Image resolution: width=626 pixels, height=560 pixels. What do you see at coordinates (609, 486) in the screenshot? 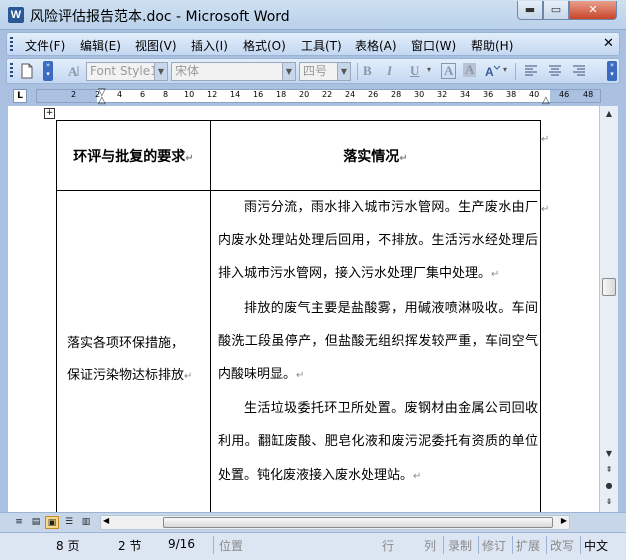
I see `select-browse-object-icon: ●` at bounding box center [609, 486].